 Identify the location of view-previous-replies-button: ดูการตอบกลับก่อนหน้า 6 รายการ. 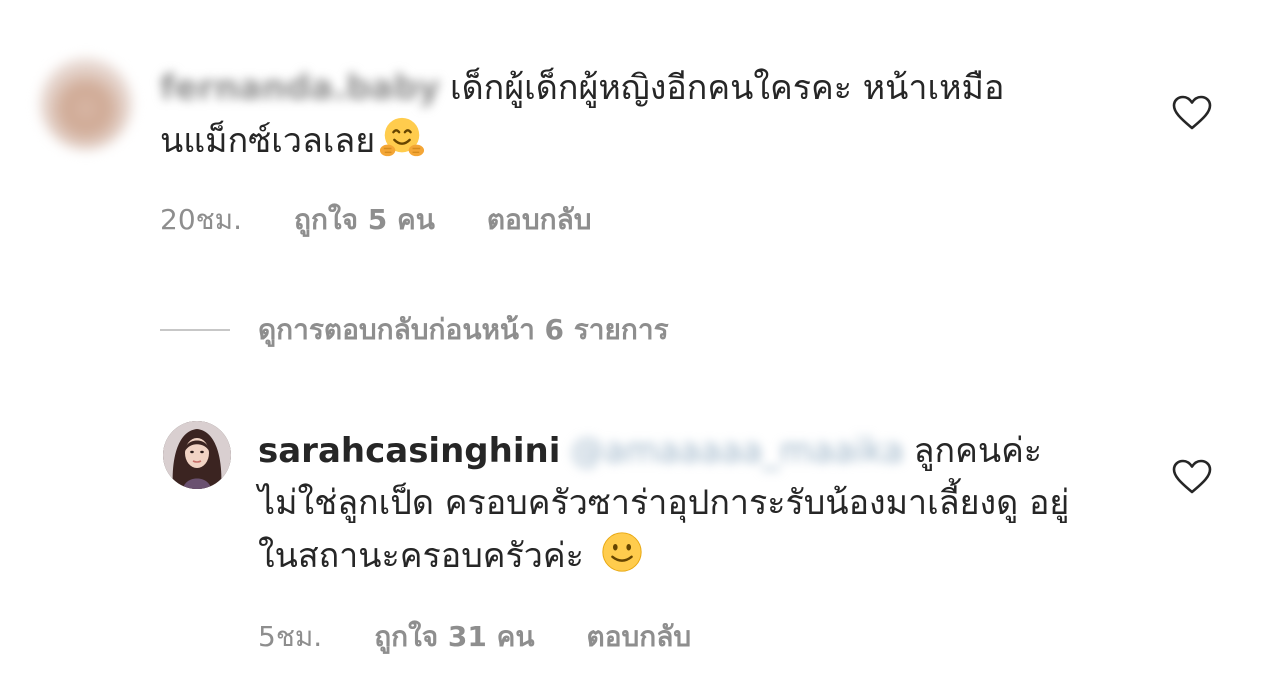
(414, 330).